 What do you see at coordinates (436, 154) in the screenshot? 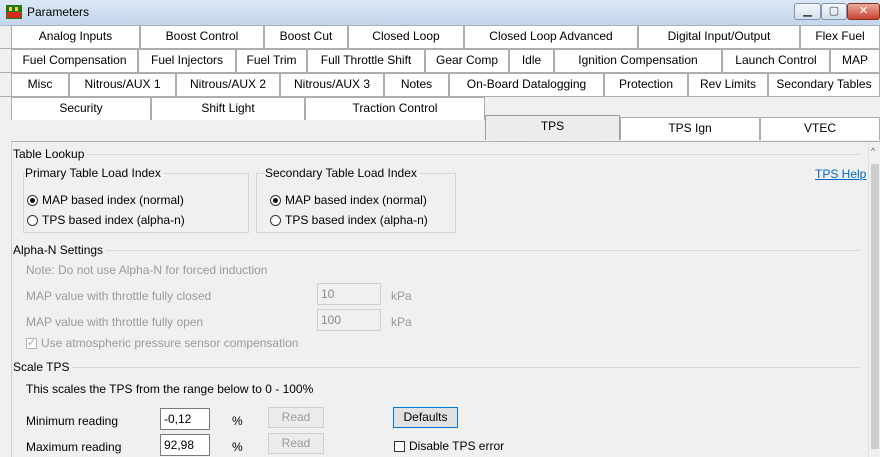
I see `table-lookup-separator` at bounding box center [436, 154].